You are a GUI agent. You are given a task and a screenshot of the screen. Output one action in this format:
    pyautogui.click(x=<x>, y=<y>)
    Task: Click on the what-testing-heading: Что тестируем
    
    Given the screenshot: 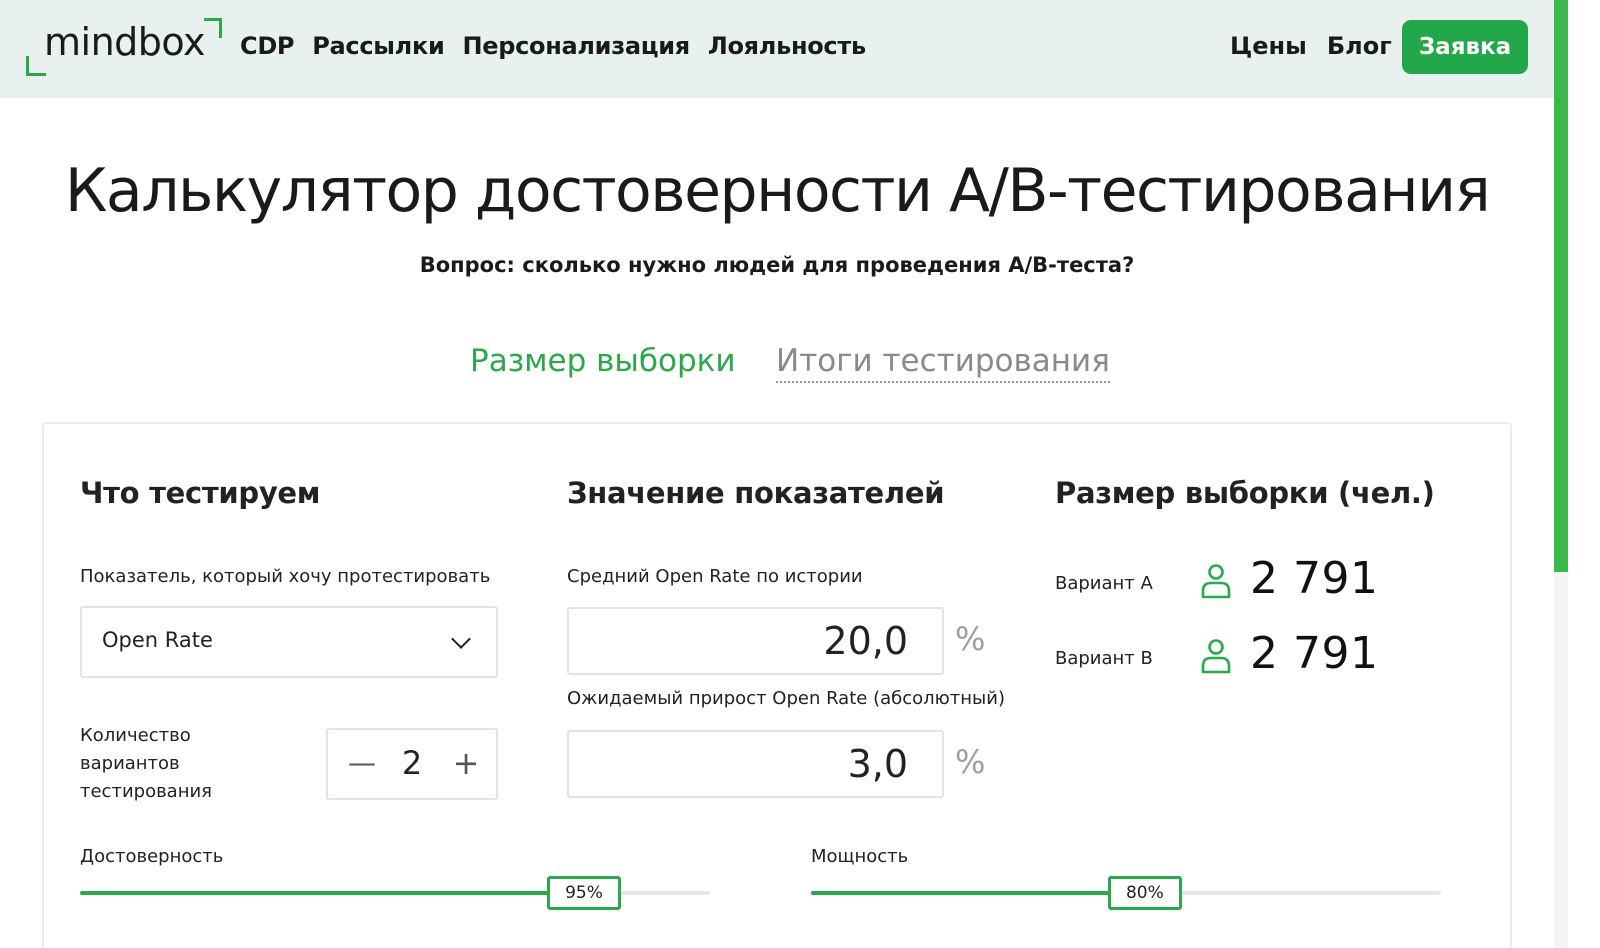 What is the action you would take?
    pyautogui.click(x=200, y=493)
    